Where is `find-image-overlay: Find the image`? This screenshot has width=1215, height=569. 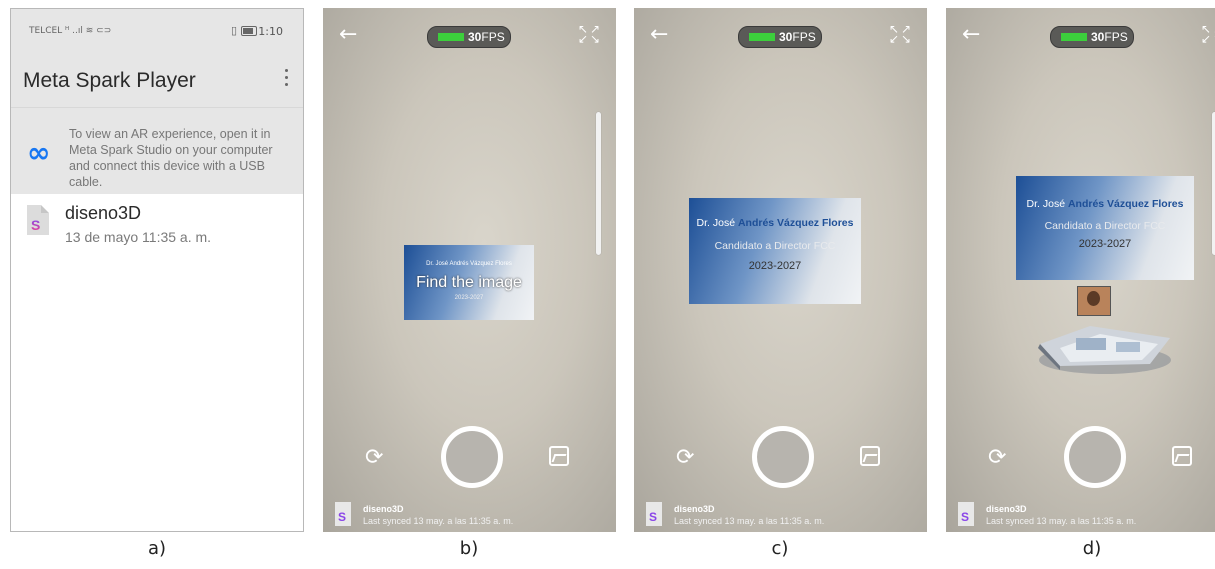
find-image-overlay: Find the image is located at coordinates (469, 282).